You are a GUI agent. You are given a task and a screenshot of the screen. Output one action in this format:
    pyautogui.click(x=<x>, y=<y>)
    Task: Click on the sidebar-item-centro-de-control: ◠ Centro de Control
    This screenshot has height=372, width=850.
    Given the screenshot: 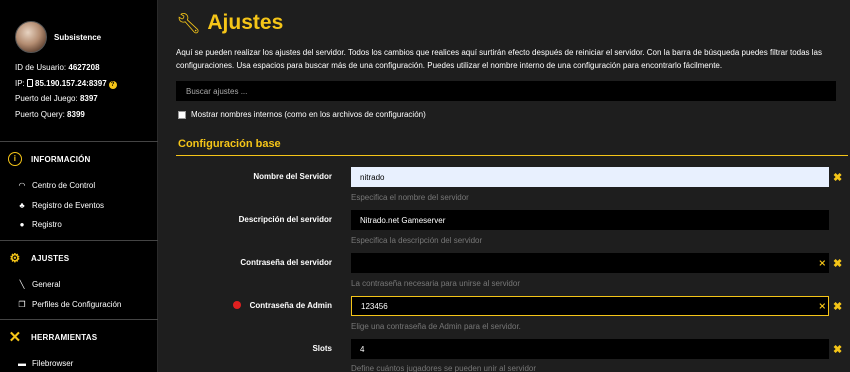 What is the action you would take?
    pyautogui.click(x=79, y=186)
    